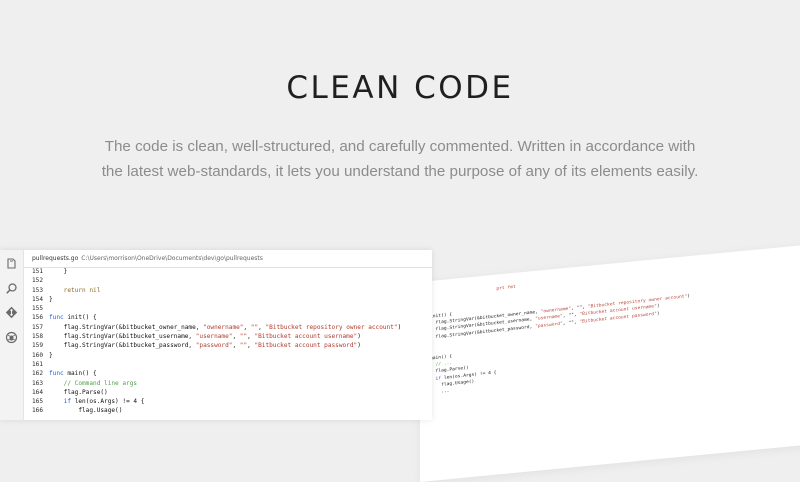  What do you see at coordinates (37, 290) in the screenshot?
I see `line-number: 153` at bounding box center [37, 290].